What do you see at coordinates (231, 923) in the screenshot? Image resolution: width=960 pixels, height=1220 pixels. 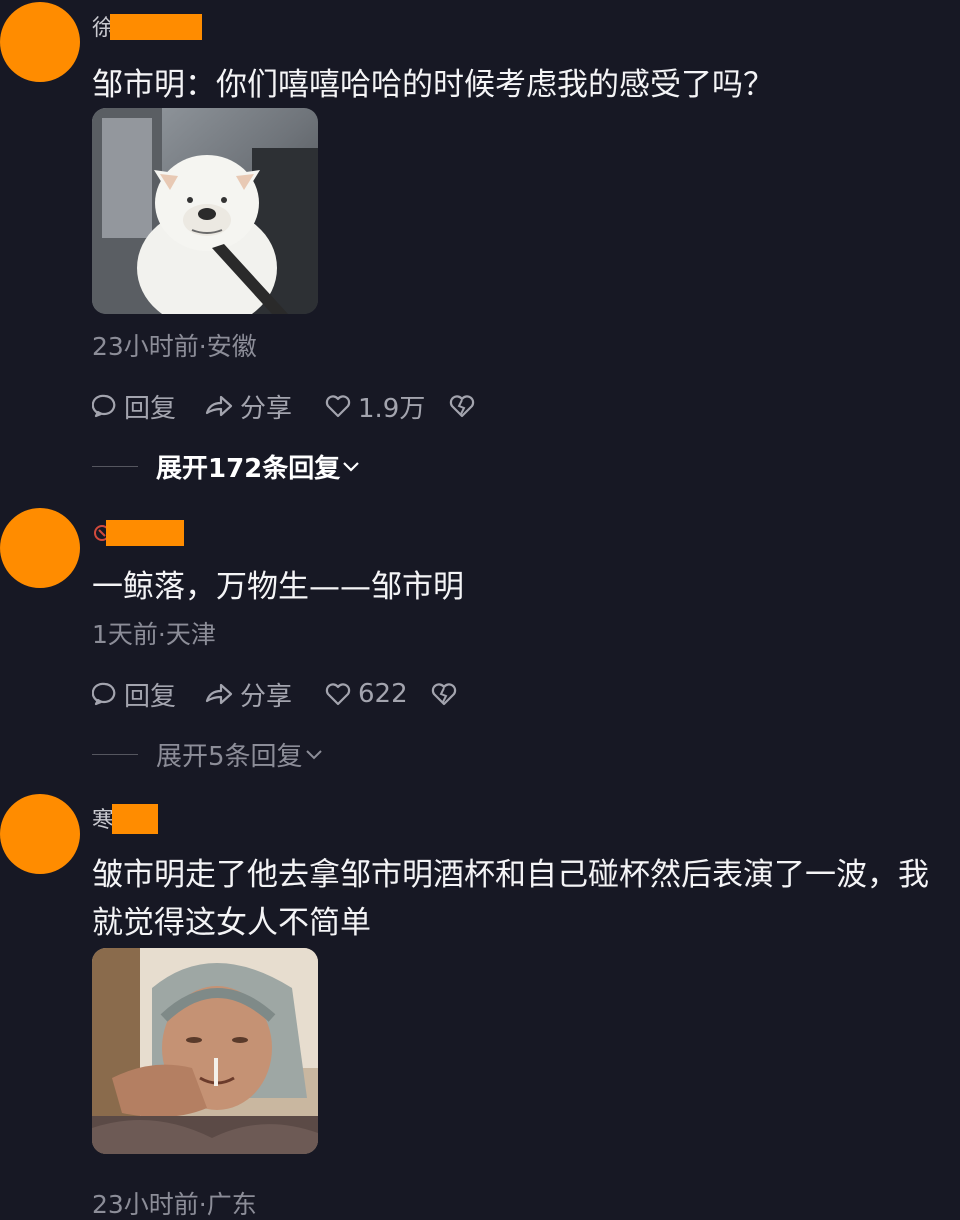 I see `comment-text-line-2: 就觉得这女人不简单` at bounding box center [231, 923].